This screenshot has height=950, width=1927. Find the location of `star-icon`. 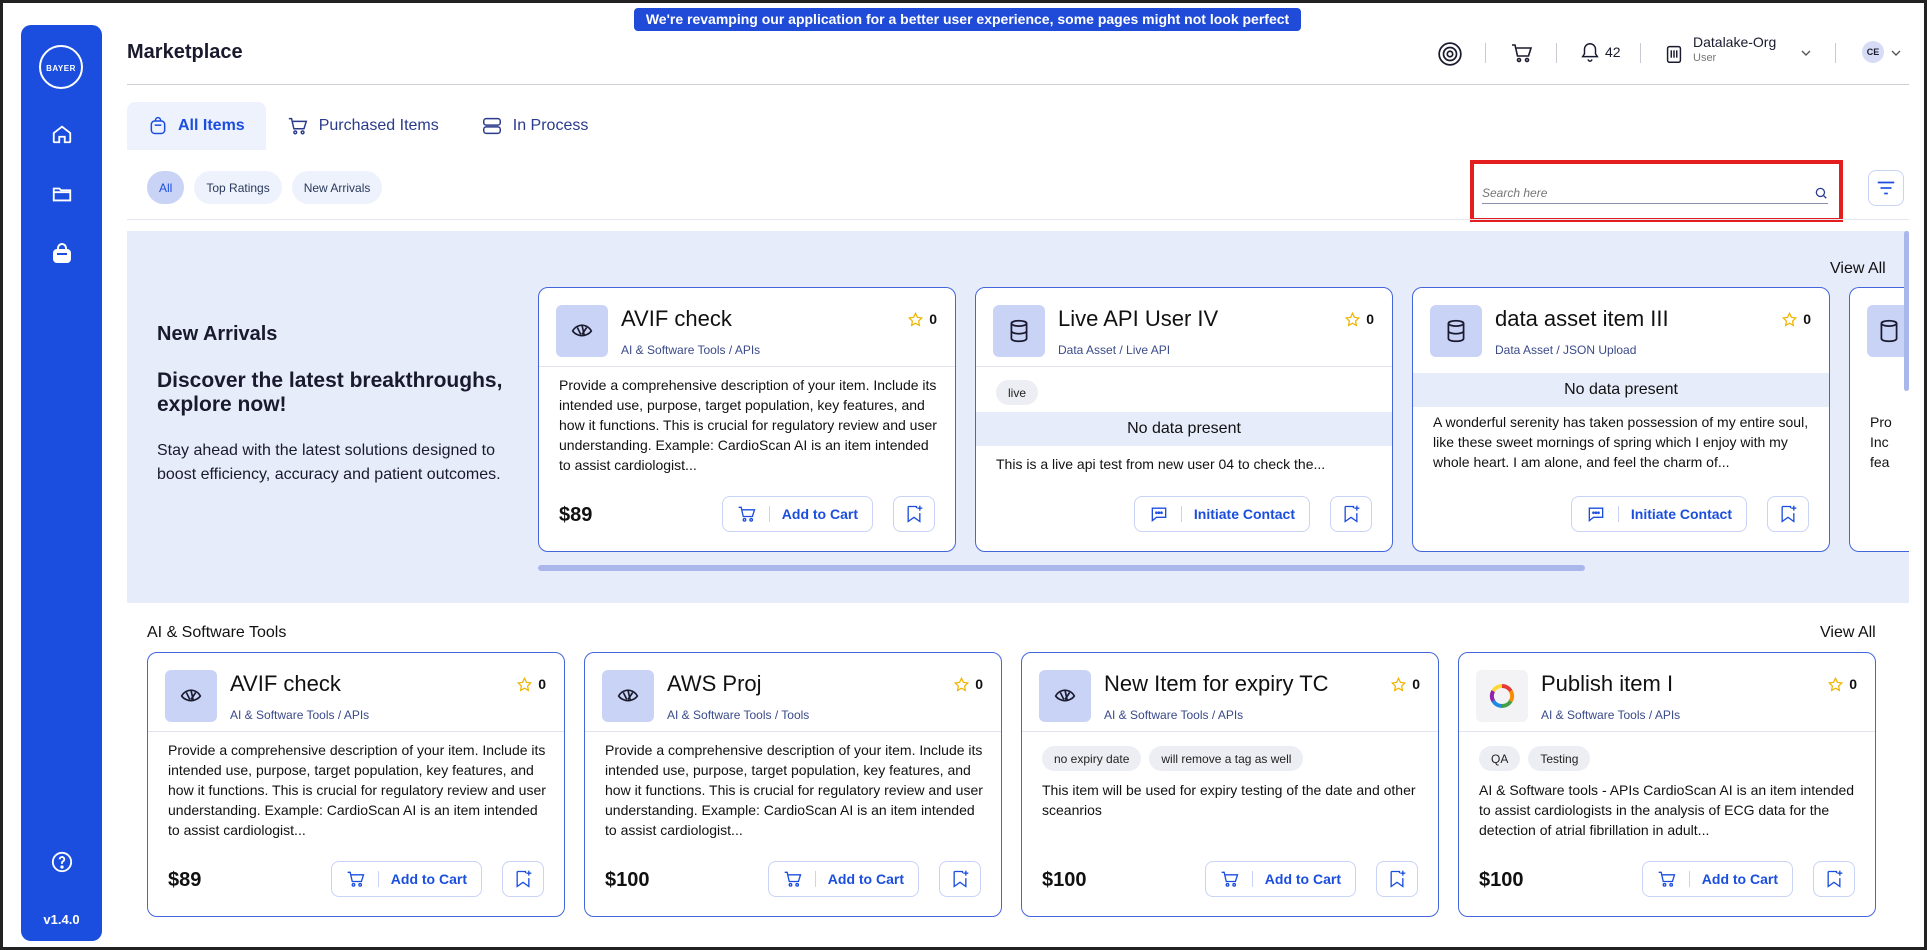

star-icon is located at coordinates (1836, 684).